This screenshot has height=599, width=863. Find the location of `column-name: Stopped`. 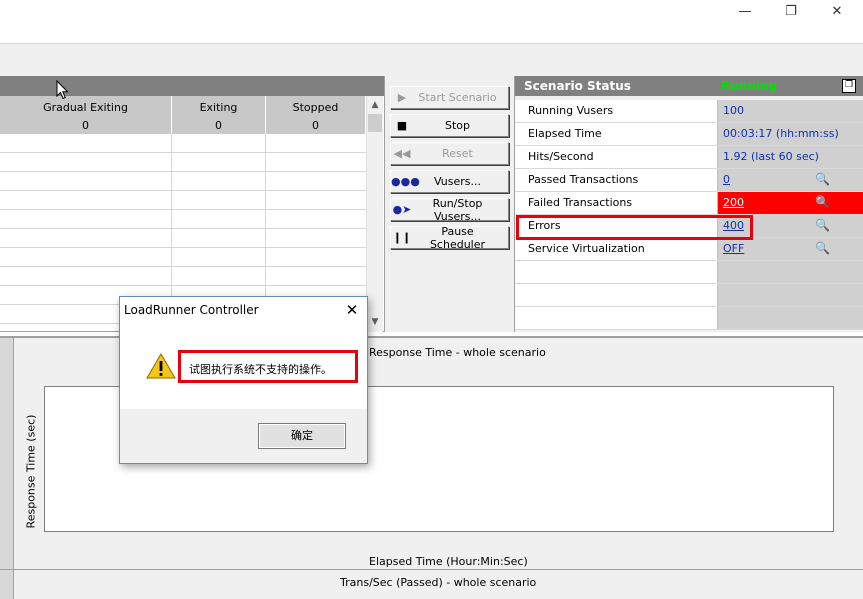

column-name: Stopped is located at coordinates (315, 107).